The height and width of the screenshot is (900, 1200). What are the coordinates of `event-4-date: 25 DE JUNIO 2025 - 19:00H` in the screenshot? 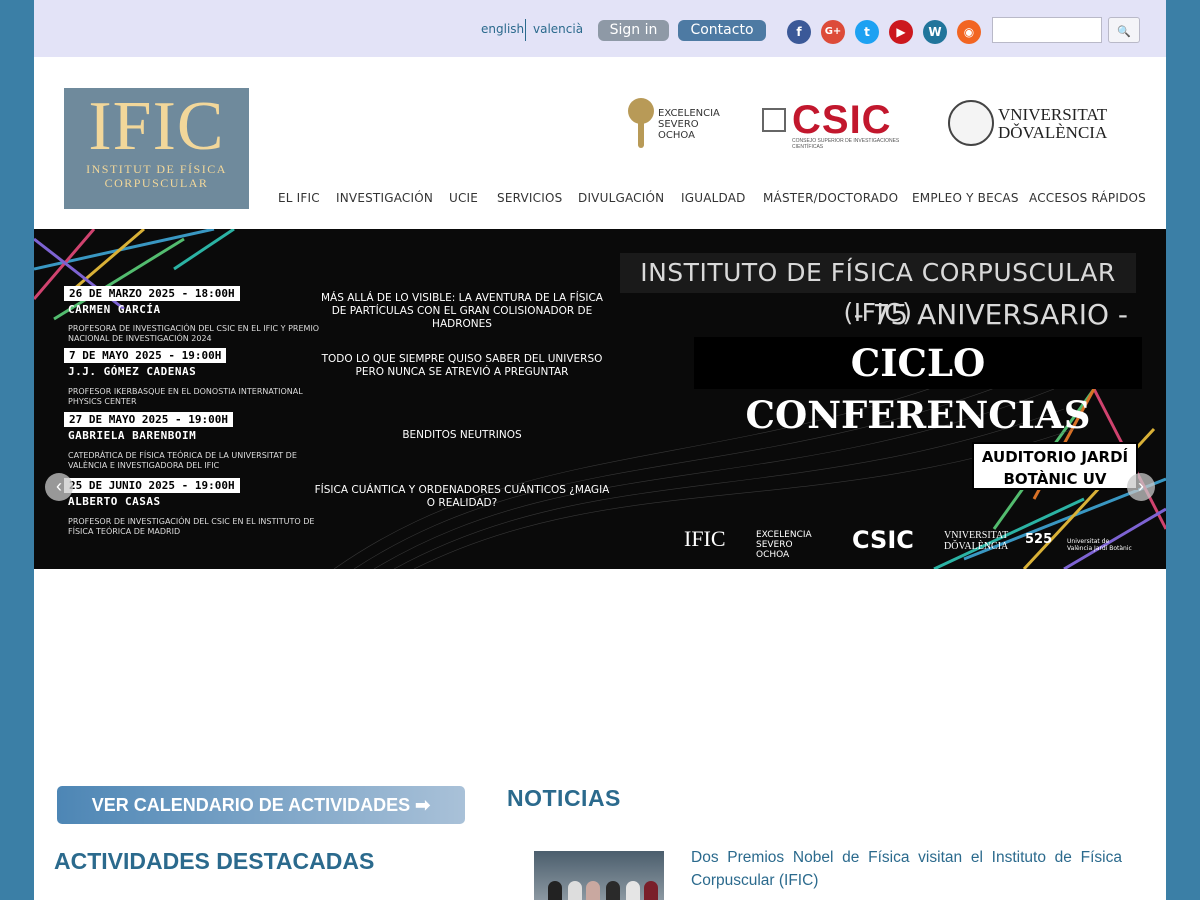 It's located at (152, 485).